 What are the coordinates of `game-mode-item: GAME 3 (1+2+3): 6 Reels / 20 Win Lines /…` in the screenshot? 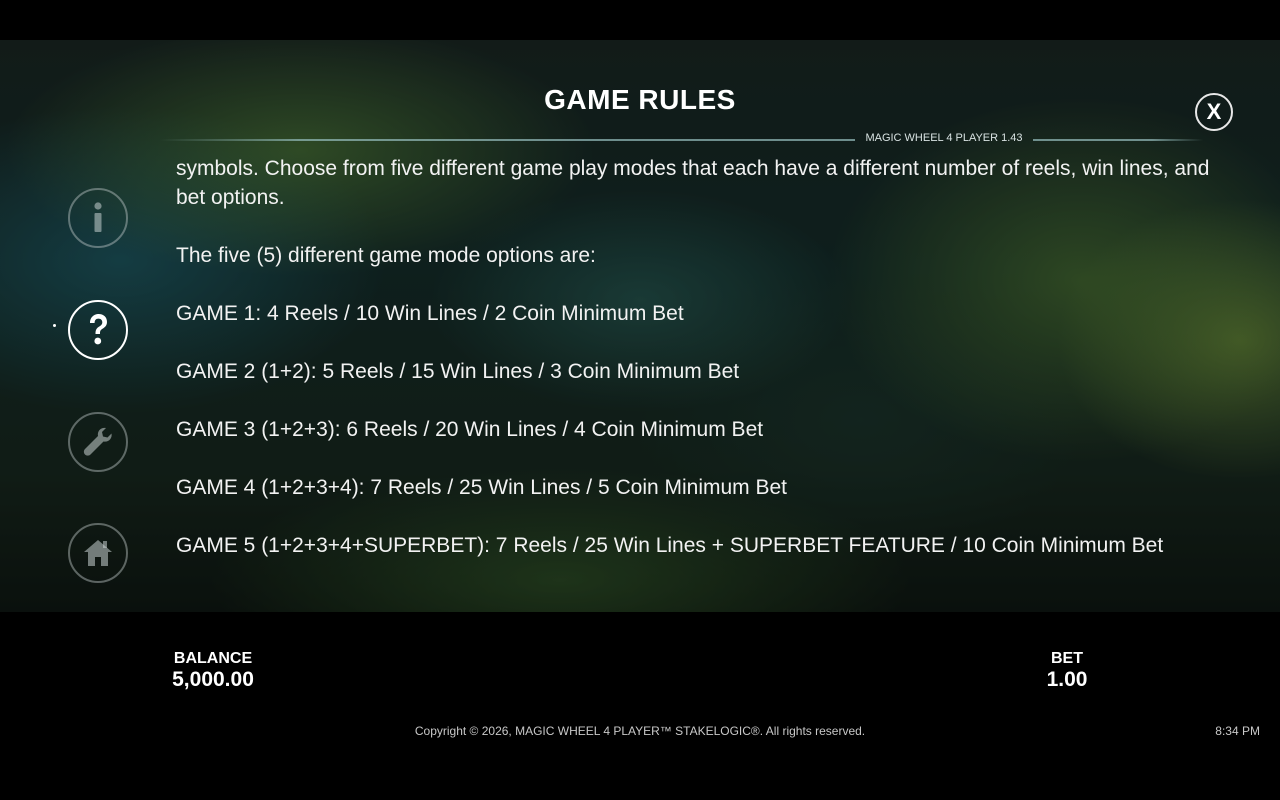 It's located at (470, 429).